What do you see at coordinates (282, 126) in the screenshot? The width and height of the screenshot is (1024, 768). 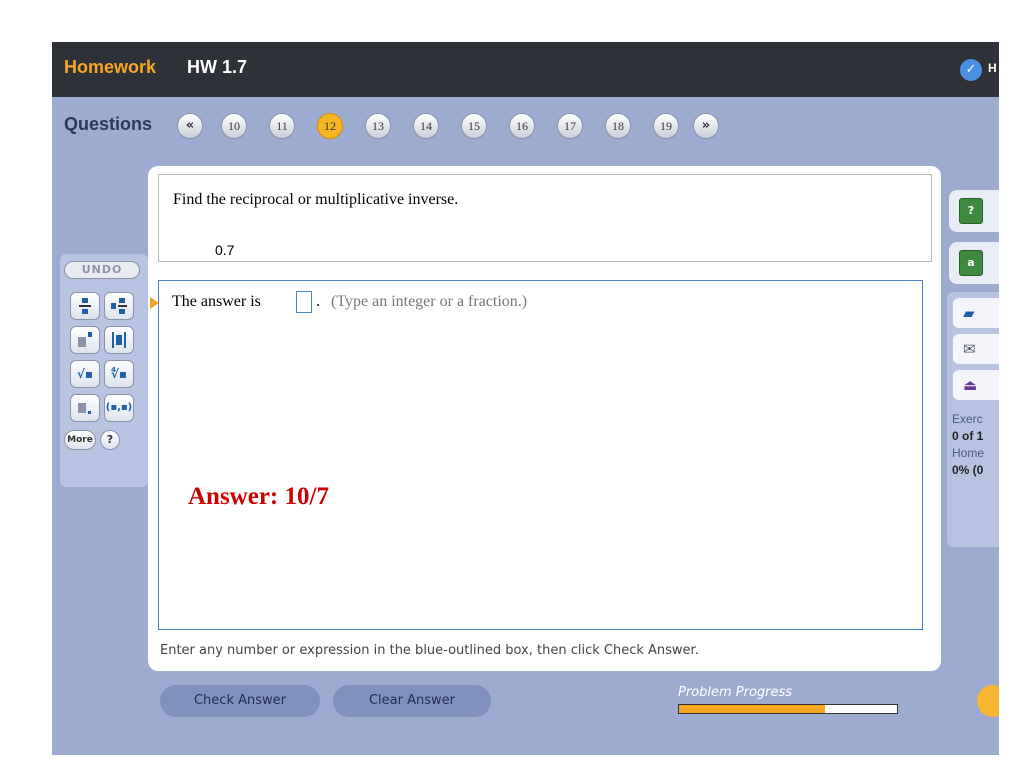 I see `question-11-button: 11` at bounding box center [282, 126].